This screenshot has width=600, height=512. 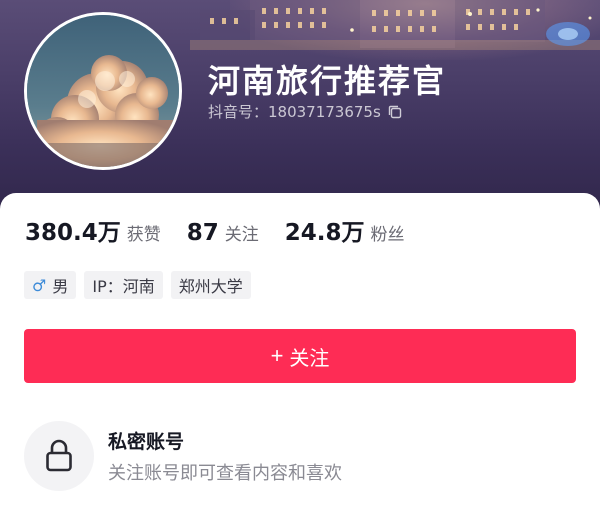 I want to click on ip-label: IP：河南, so click(x=123, y=286).